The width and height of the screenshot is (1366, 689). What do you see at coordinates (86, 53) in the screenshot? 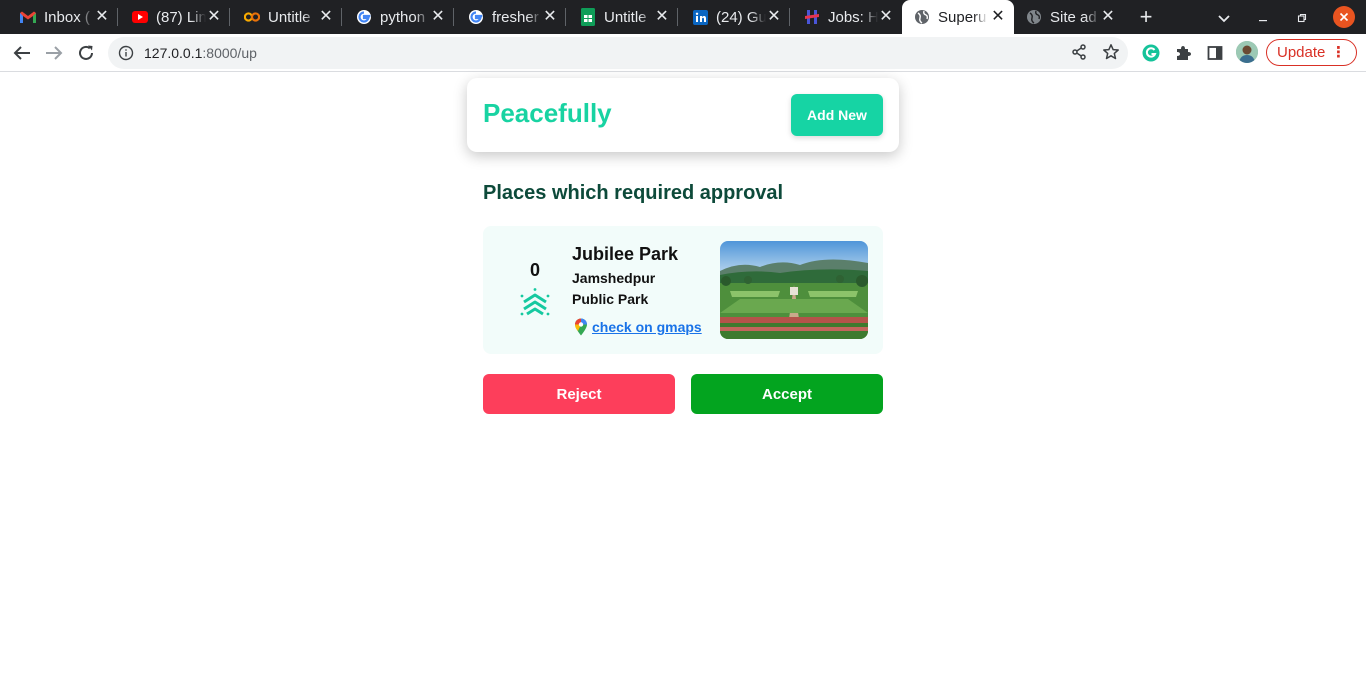
I see `reload-icon` at bounding box center [86, 53].